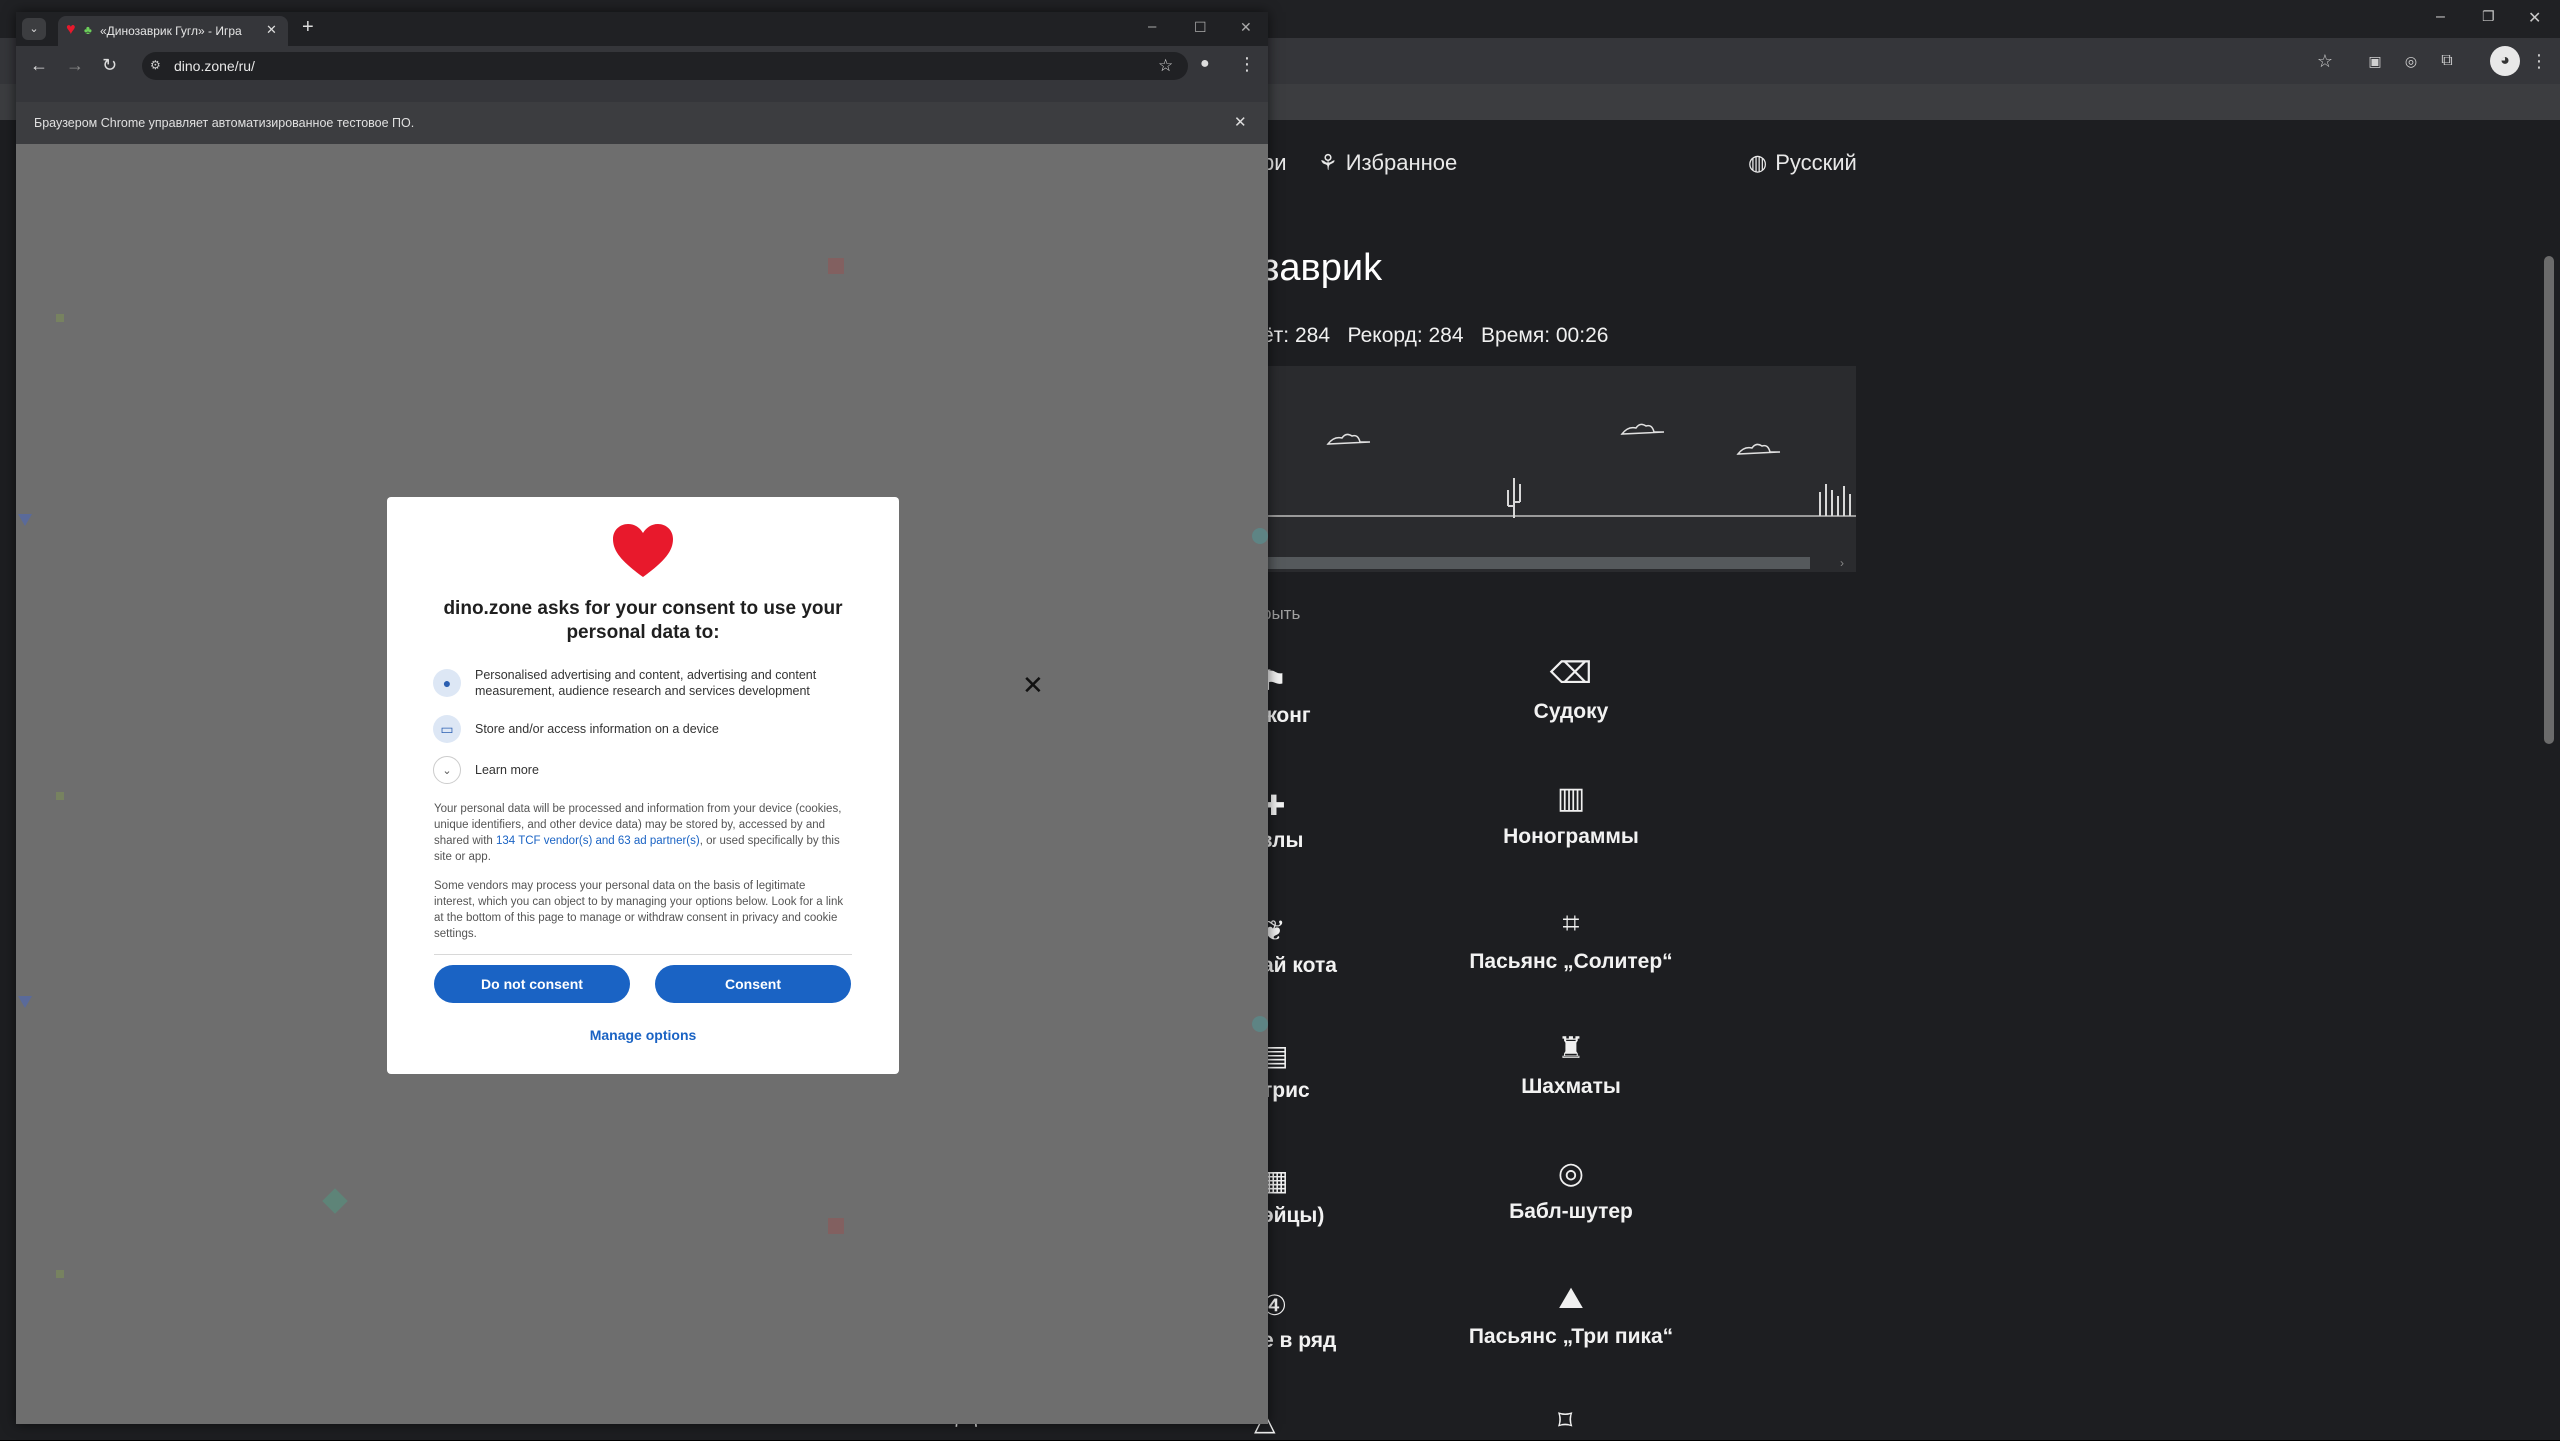 This screenshot has height=1441, width=2560. I want to click on tile-label: Пасьянс „Три пика“, so click(1571, 1336).